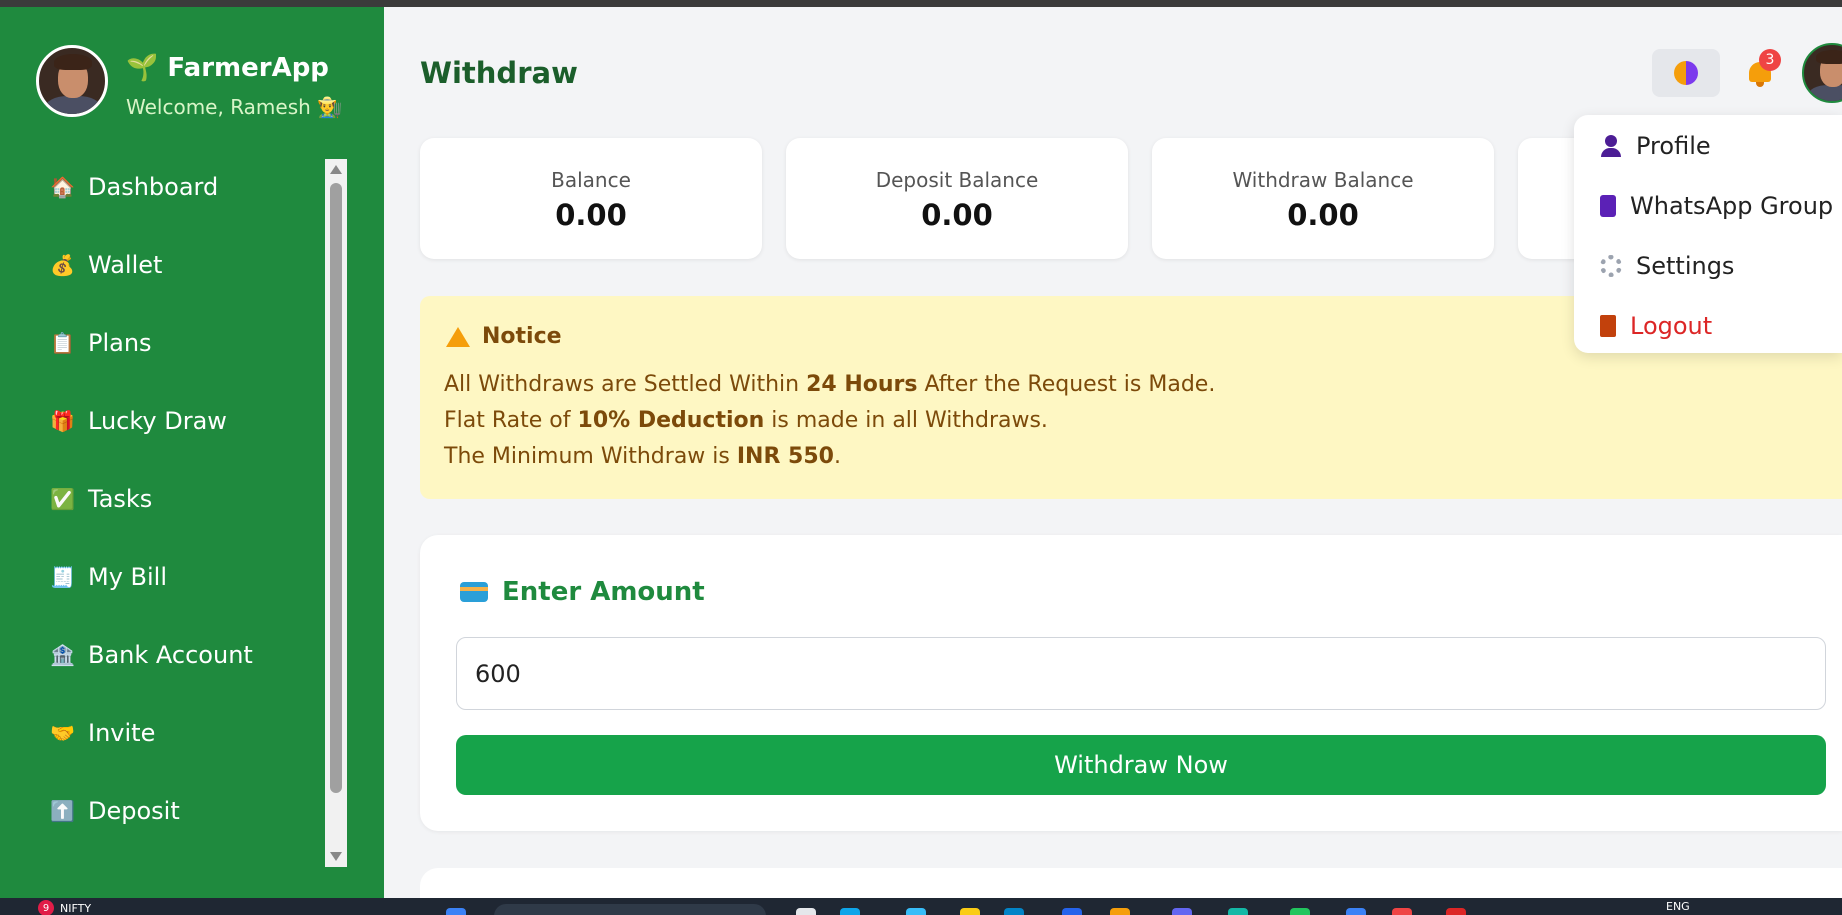 Image resolution: width=1842 pixels, height=915 pixels. Describe the element at coordinates (1770, 60) in the screenshot. I see `notification-badge: 3` at that location.